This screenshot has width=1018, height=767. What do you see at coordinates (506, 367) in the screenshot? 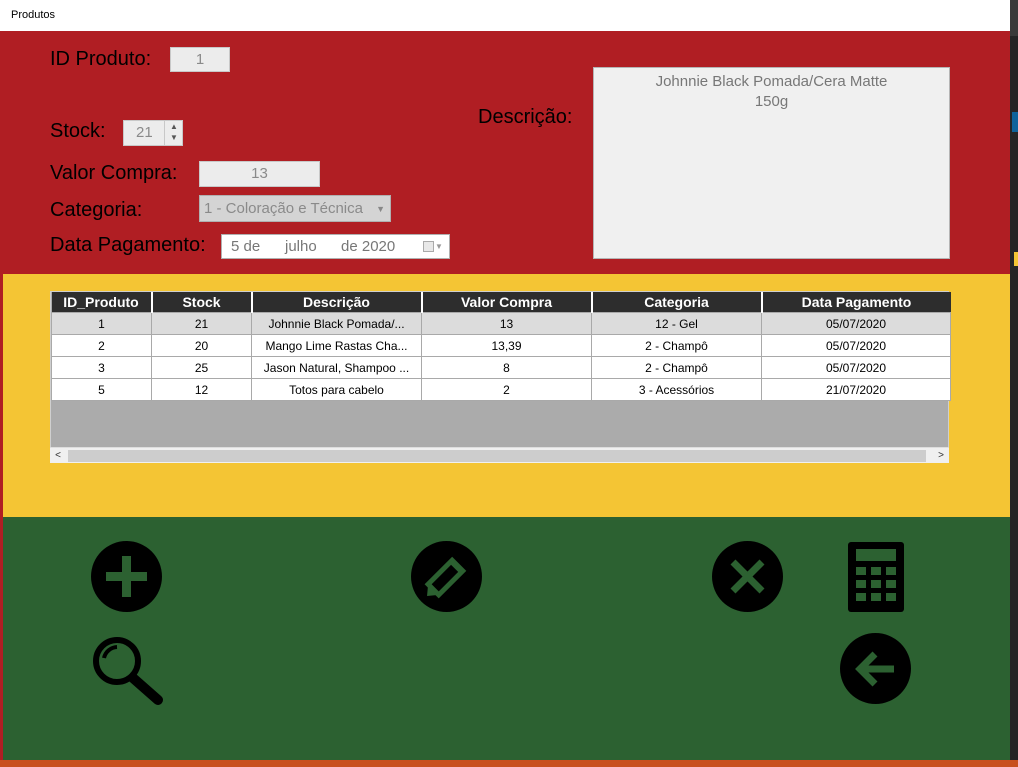
I see `table-cell: 8` at bounding box center [506, 367].